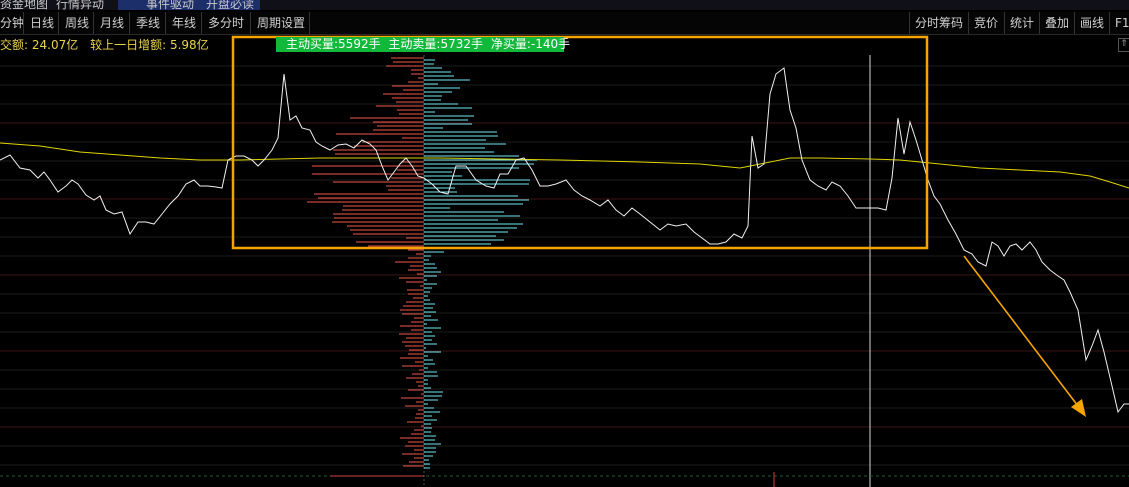 Image resolution: width=1129 pixels, height=487 pixels. I want to click on buy-volume: 主动买量:5592手, so click(333, 44).